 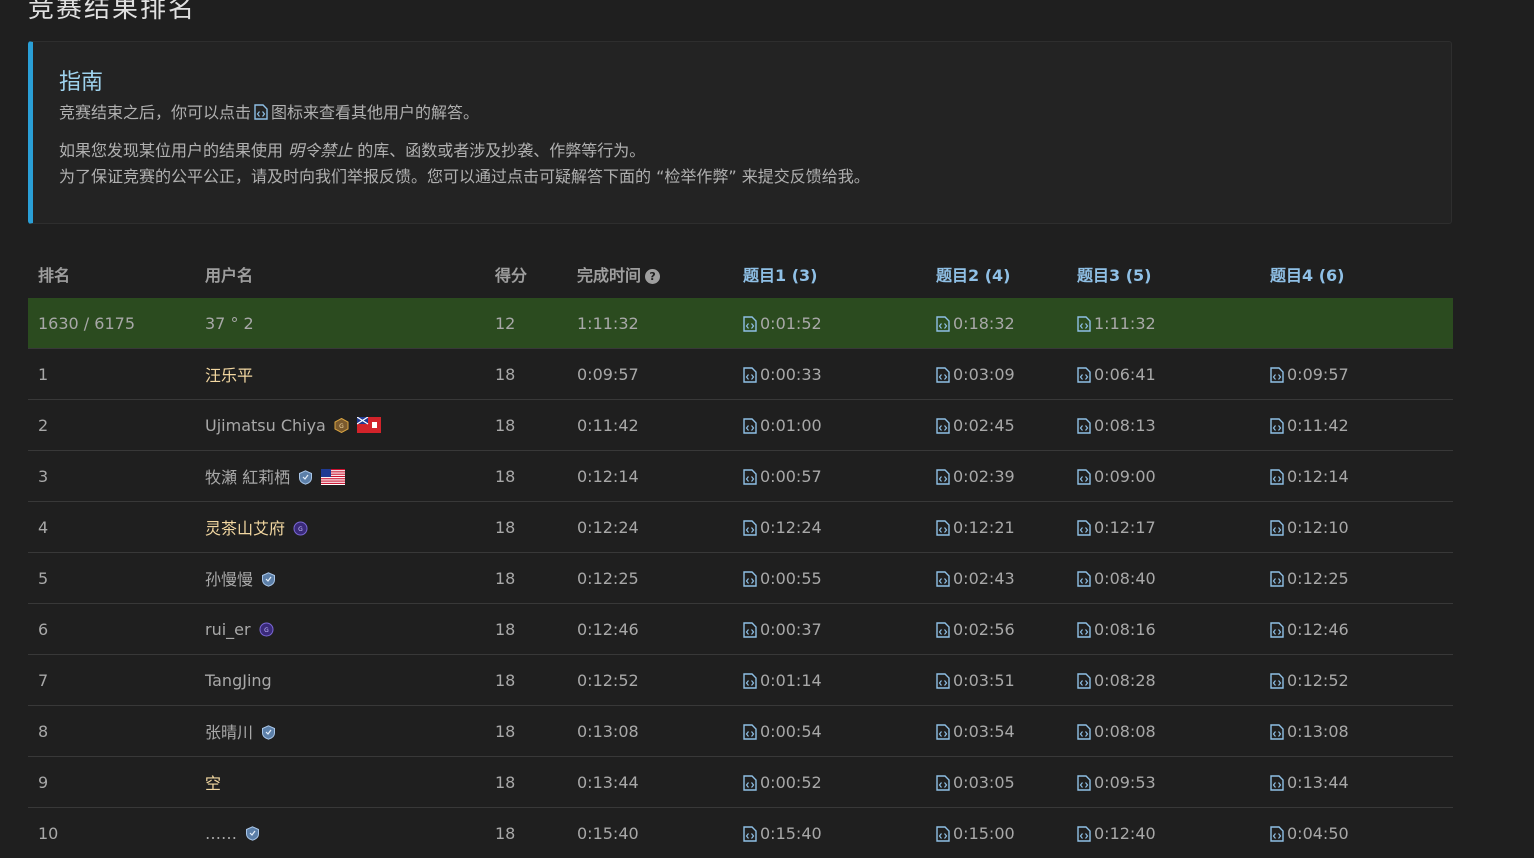 What do you see at coordinates (996, 374) in the screenshot?
I see `question-q2-cell: 0:03:09` at bounding box center [996, 374].